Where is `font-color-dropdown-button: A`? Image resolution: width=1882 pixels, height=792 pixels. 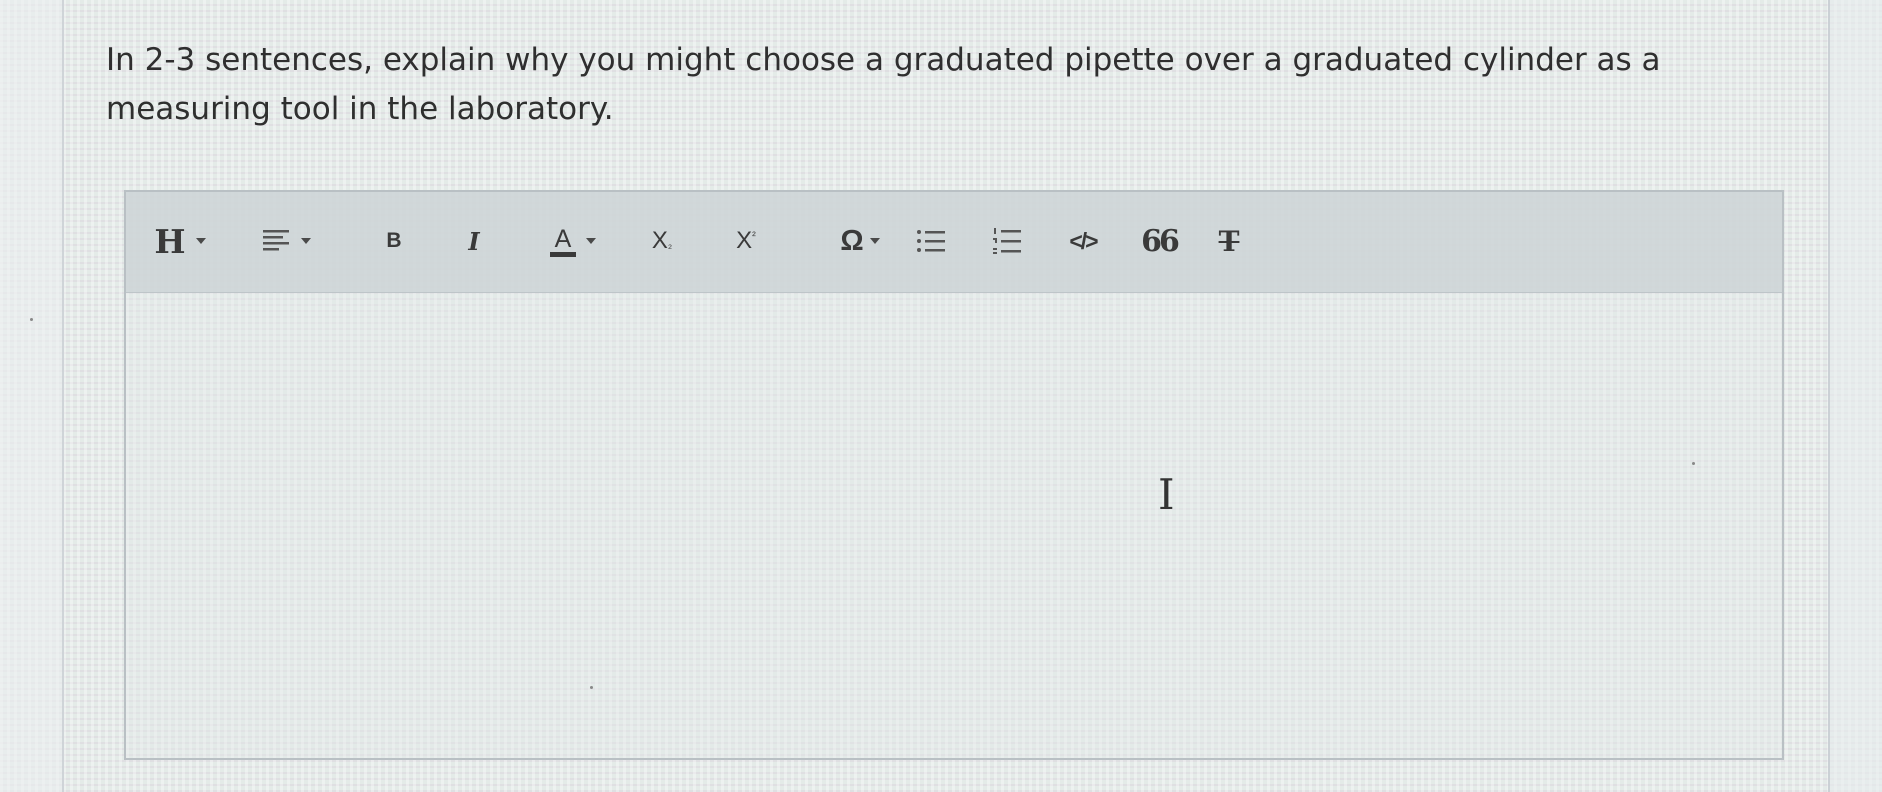 font-color-dropdown-button: A is located at coordinates (573, 241).